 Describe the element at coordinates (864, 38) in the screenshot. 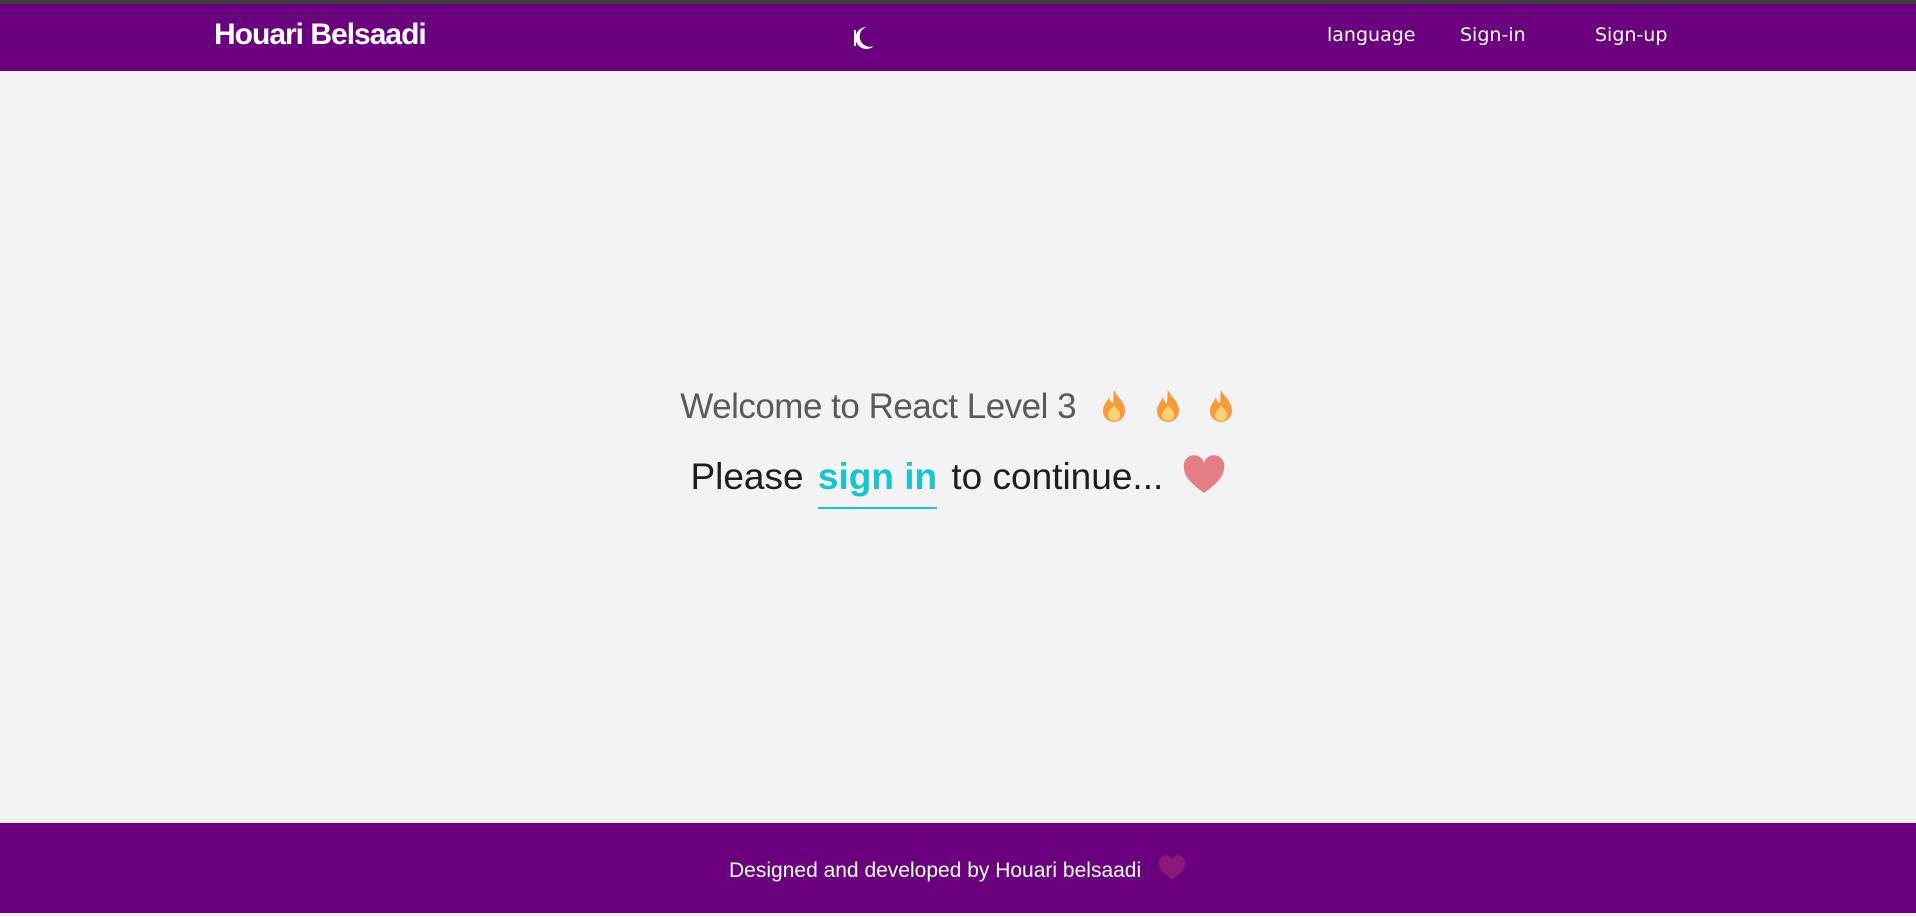

I see `moon-icon` at that location.